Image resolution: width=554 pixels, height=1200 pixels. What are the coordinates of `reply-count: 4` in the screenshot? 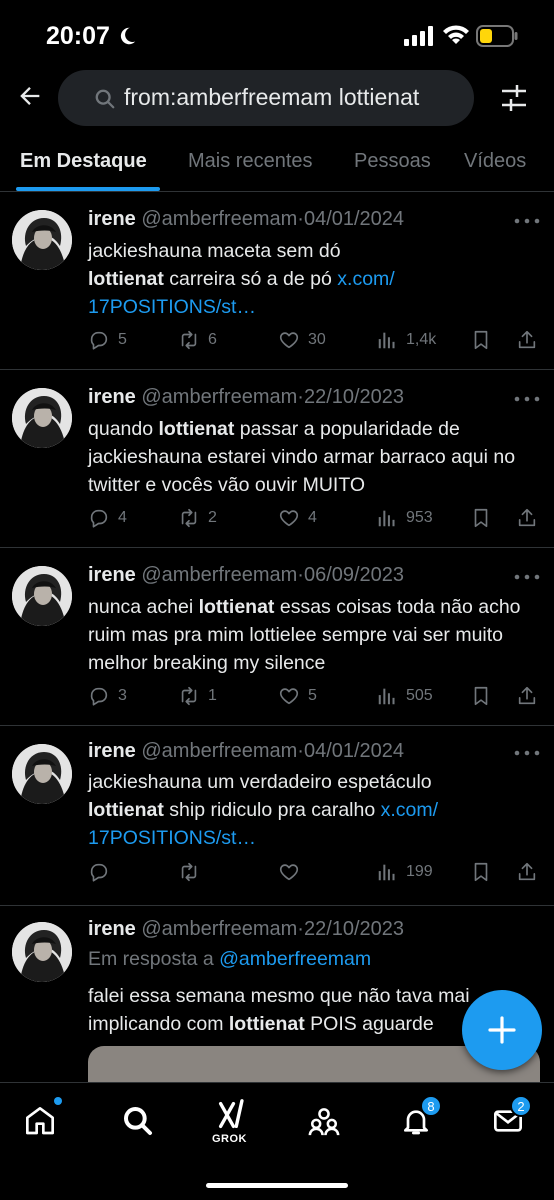 It's located at (122, 517).